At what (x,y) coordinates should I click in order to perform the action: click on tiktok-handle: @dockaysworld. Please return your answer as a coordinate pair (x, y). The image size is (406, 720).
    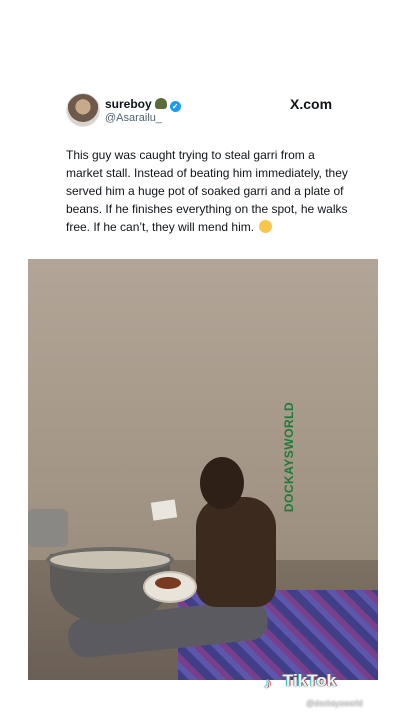
    Looking at the image, I should click on (334, 703).